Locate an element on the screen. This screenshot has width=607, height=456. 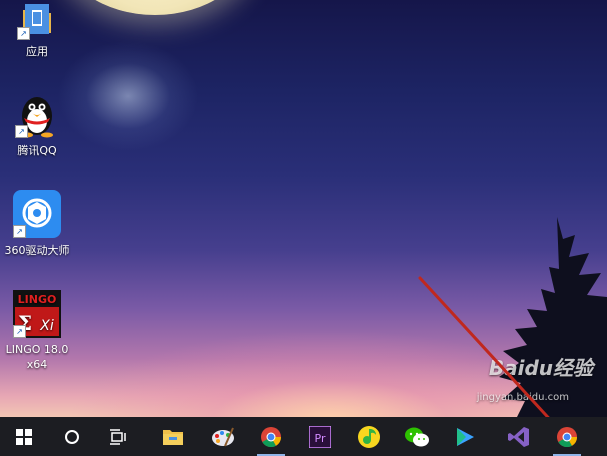
desktop-icon-qq: ↗ 腾讯QQ is located at coordinates (37, 125).